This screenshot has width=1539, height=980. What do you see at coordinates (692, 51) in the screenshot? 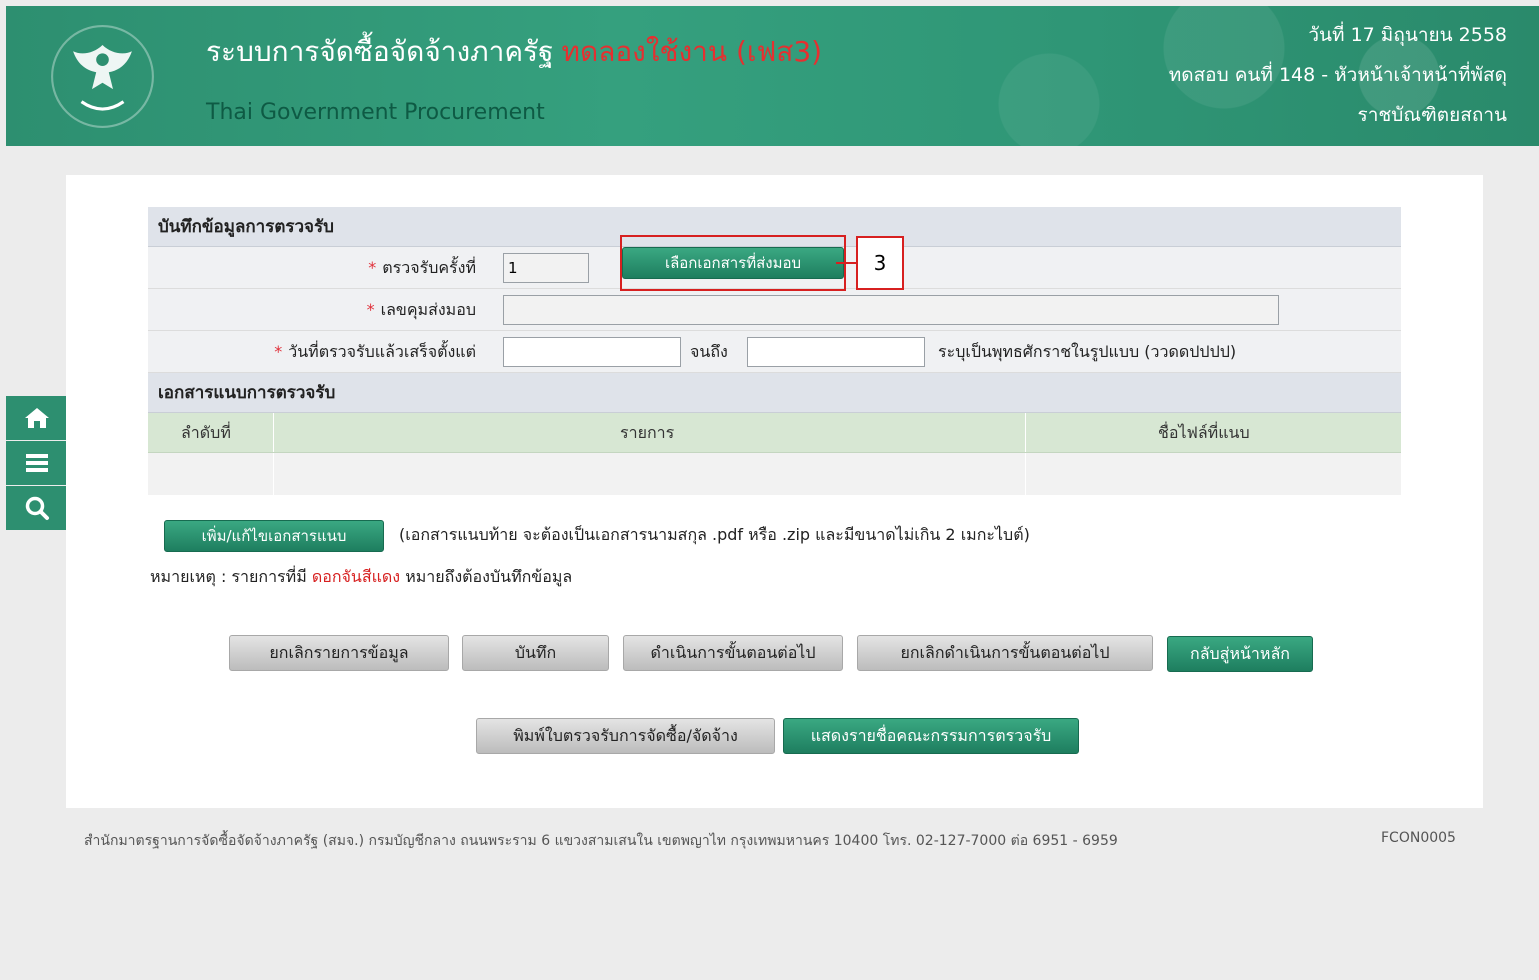
I see `trial-label: ทดลองใช้งาน (เฟส3)` at bounding box center [692, 51].